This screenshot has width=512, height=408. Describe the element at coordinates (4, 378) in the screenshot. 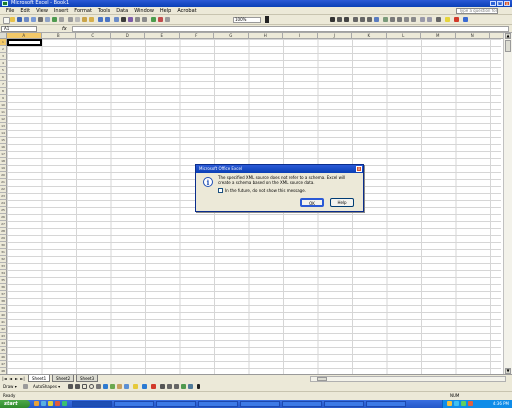

I see `first-sheet-icon: |◄` at that location.